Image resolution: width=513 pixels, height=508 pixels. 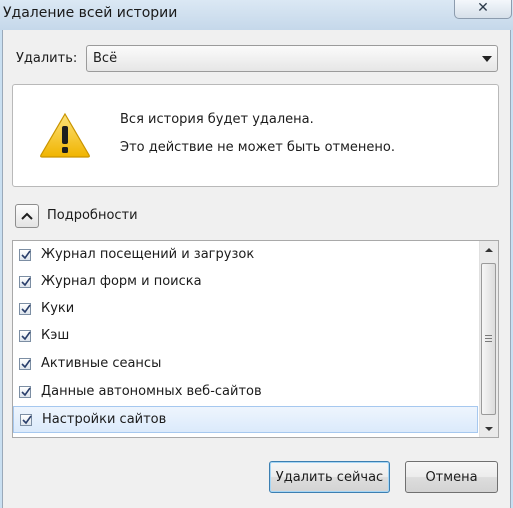 I want to click on delete-range-select: Всё, so click(x=292, y=58).